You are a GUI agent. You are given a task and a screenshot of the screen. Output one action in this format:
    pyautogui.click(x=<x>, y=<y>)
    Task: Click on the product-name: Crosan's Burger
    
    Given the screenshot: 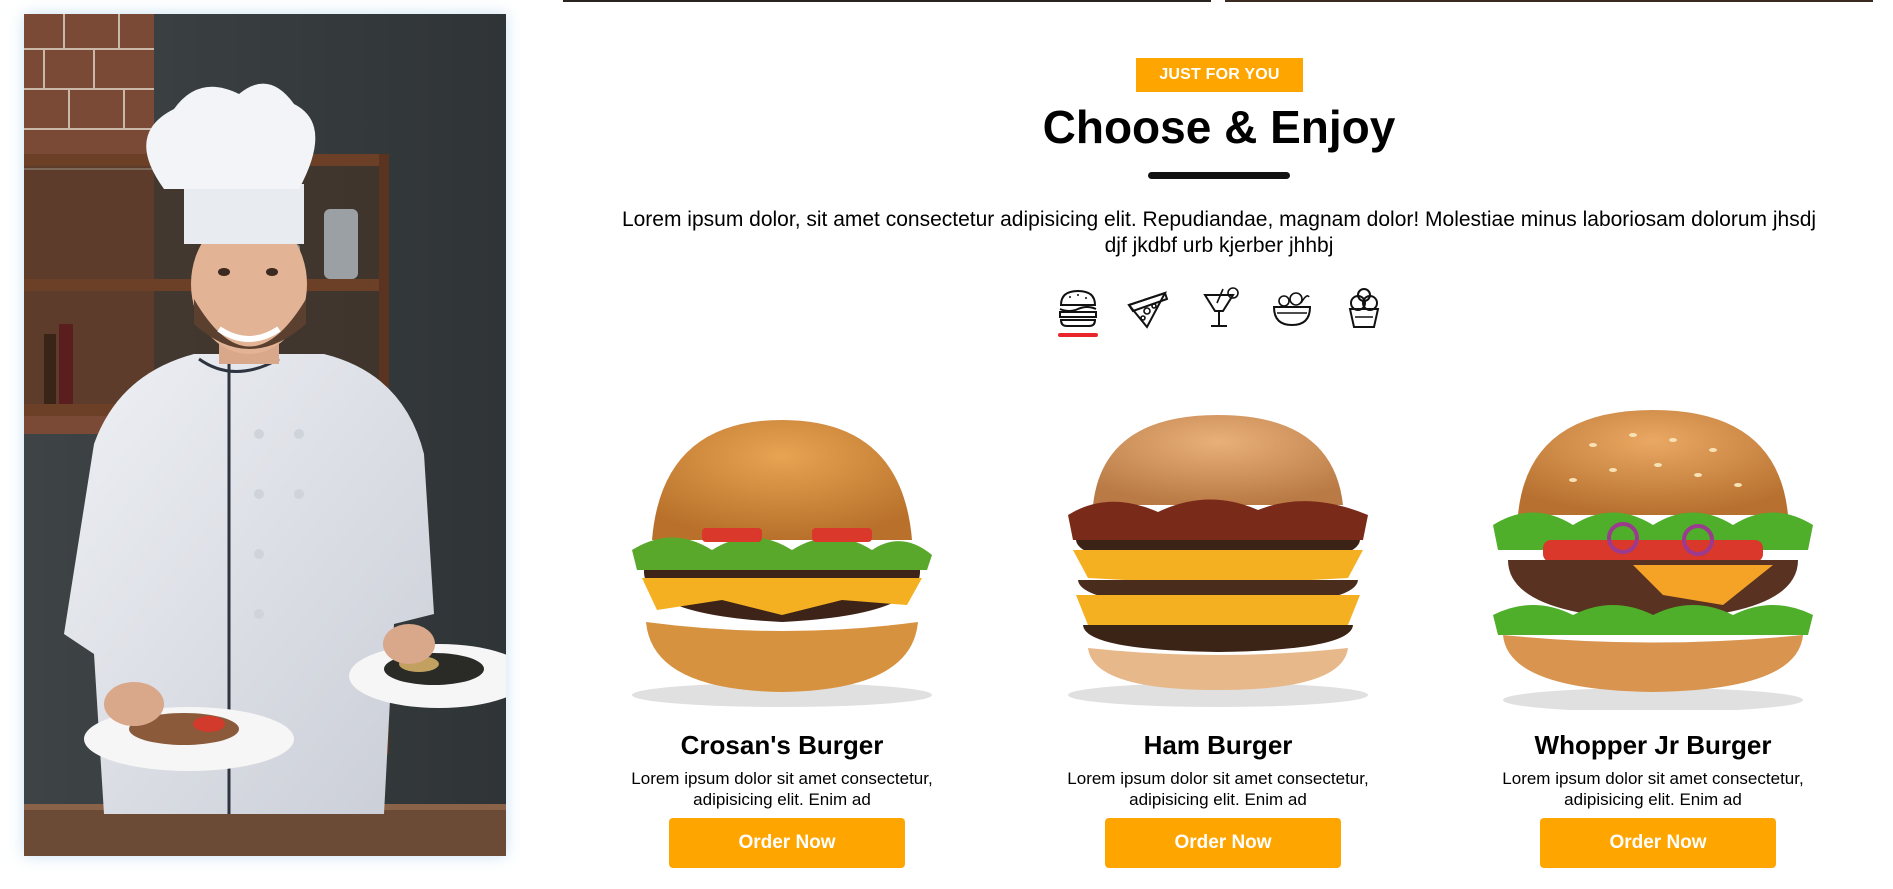 What is the action you would take?
    pyautogui.click(x=782, y=745)
    